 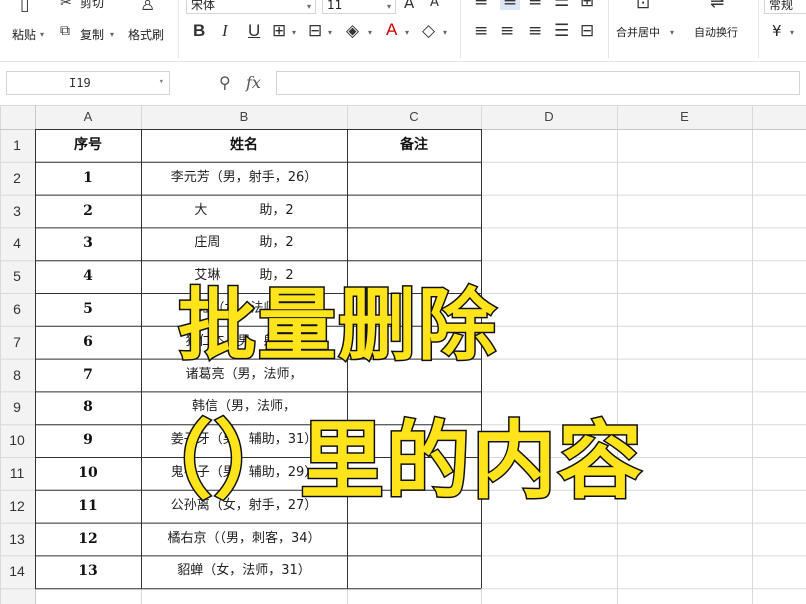 What do you see at coordinates (88, 342) in the screenshot?
I see `cell-sequence: 6` at bounding box center [88, 342].